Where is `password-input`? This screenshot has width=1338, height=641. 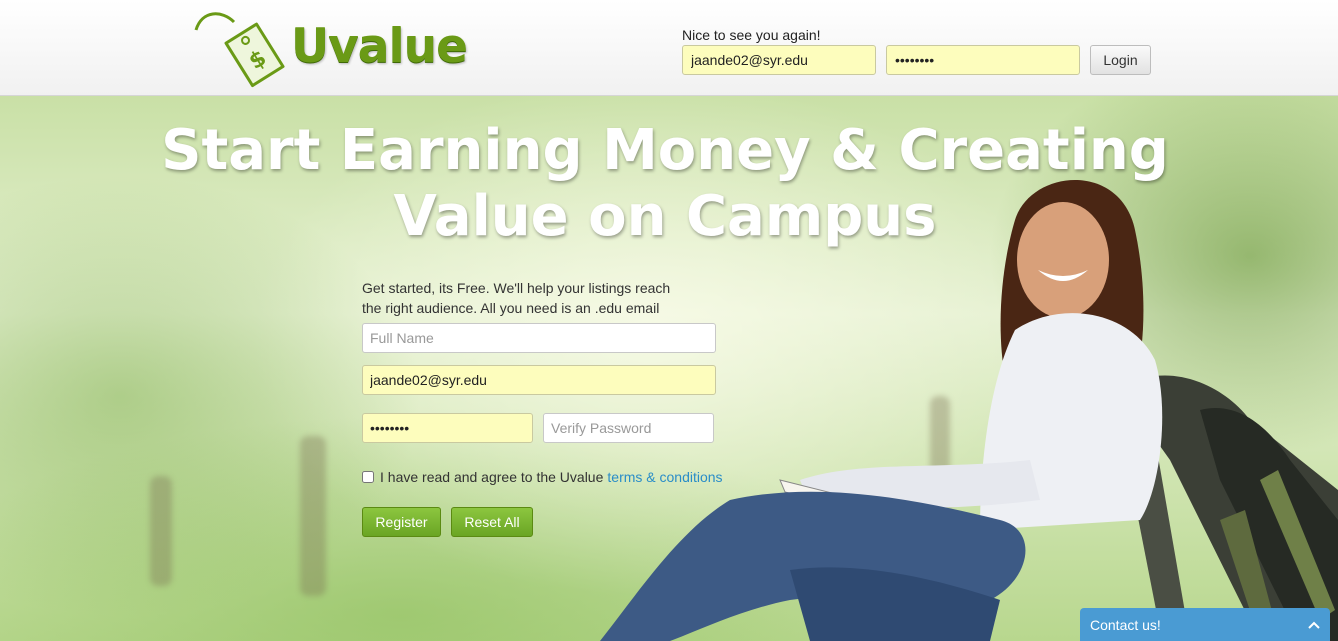
password-input is located at coordinates (447, 428).